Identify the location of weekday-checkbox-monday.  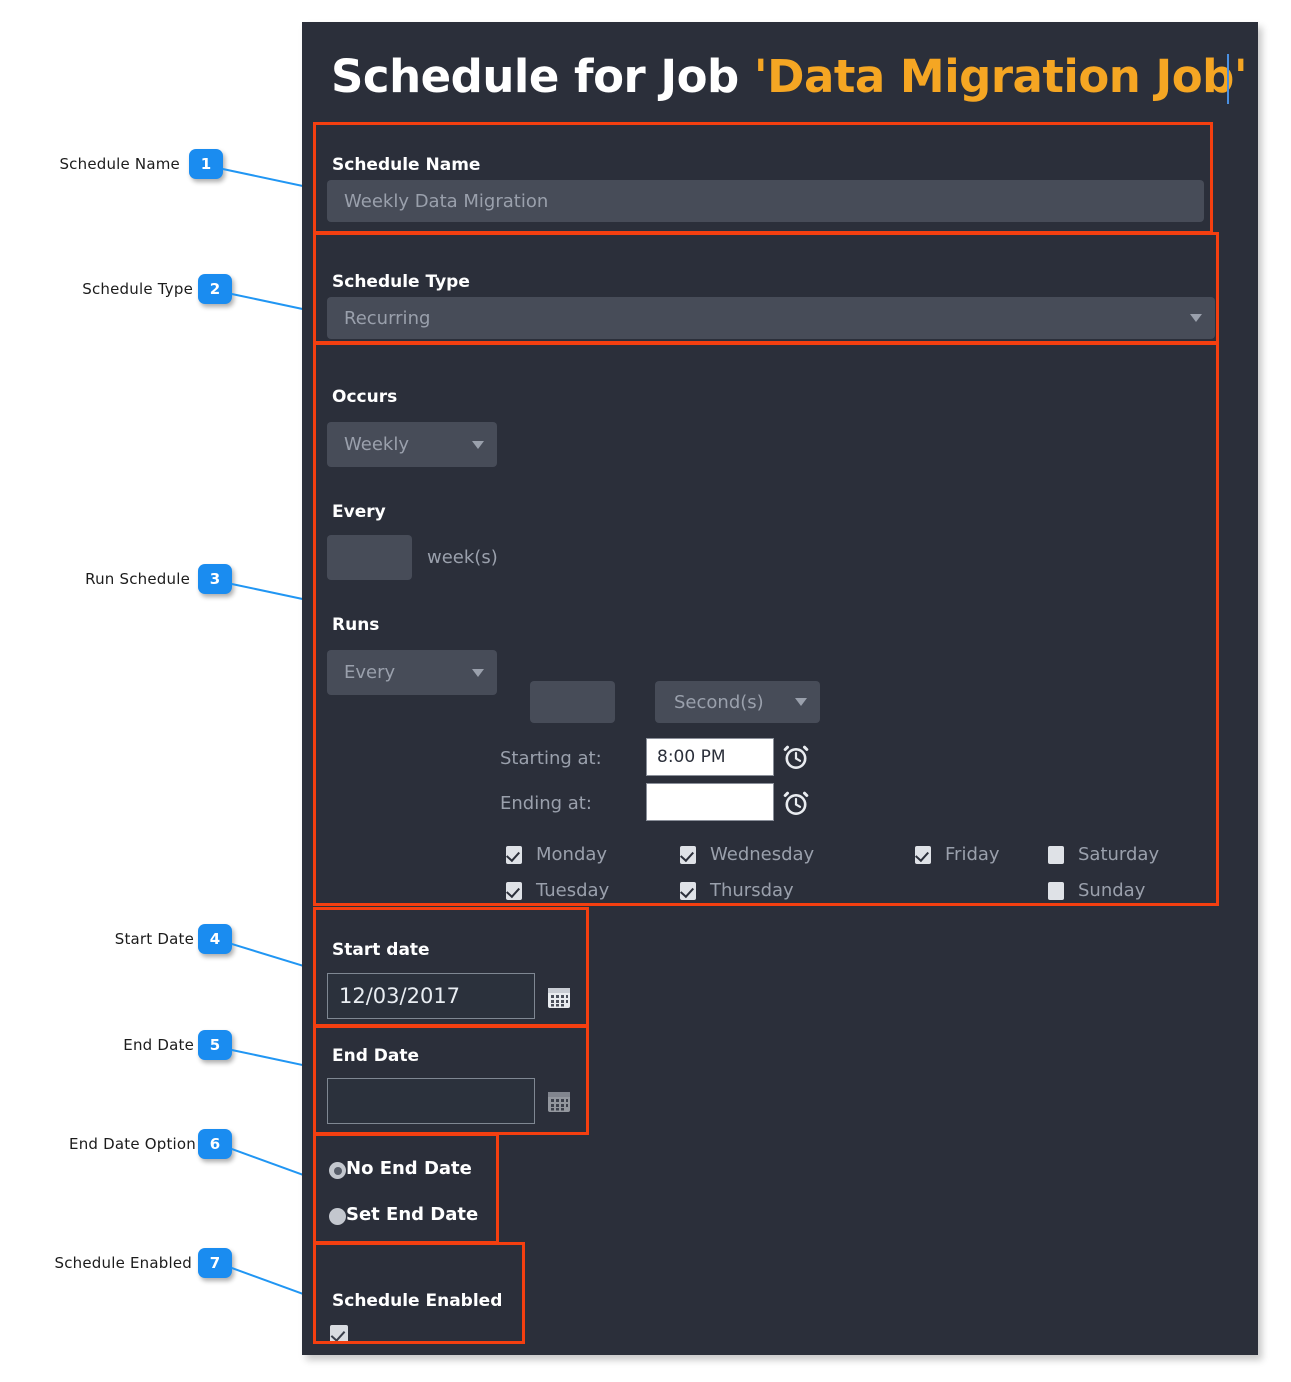
(514, 855).